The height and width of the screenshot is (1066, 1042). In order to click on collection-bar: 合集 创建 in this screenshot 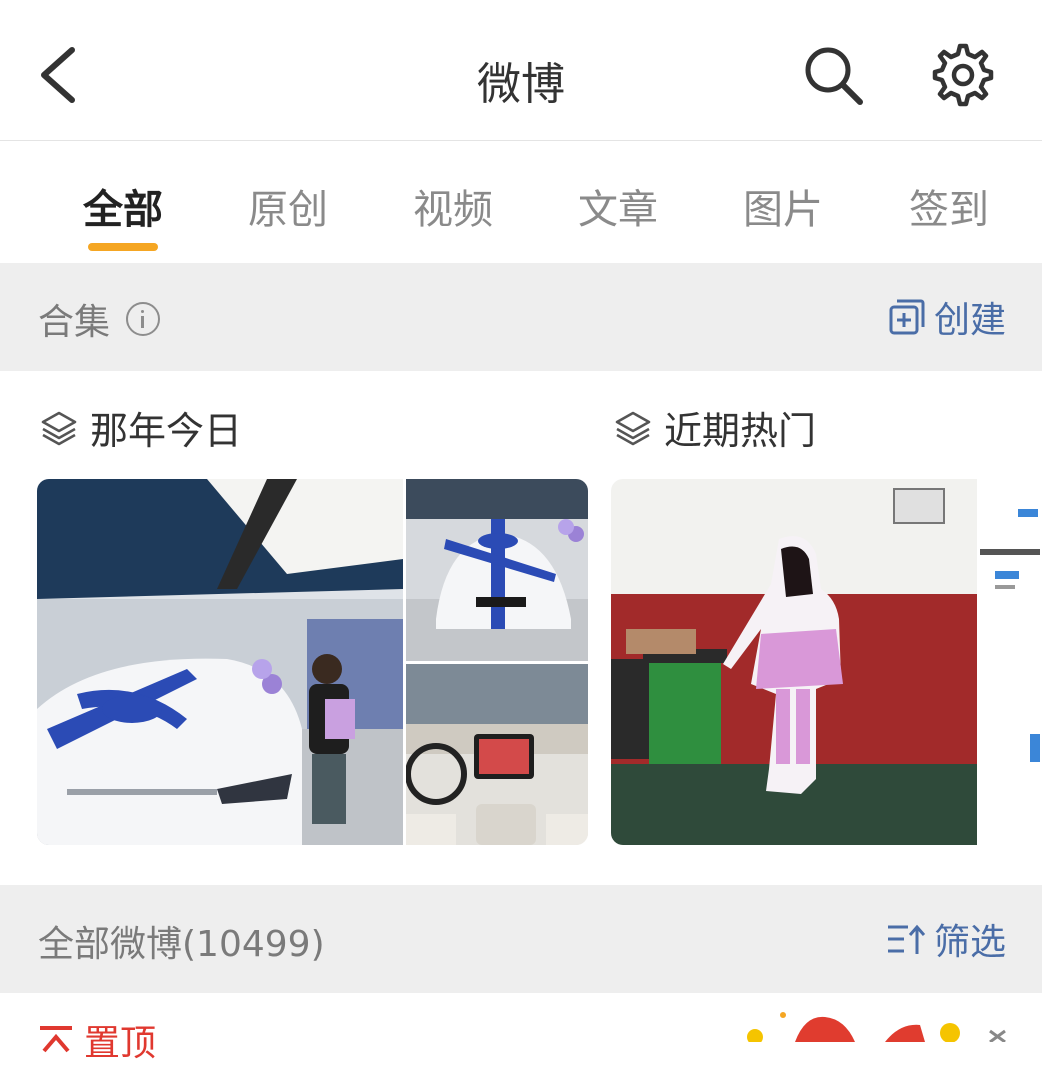, I will do `click(521, 317)`.